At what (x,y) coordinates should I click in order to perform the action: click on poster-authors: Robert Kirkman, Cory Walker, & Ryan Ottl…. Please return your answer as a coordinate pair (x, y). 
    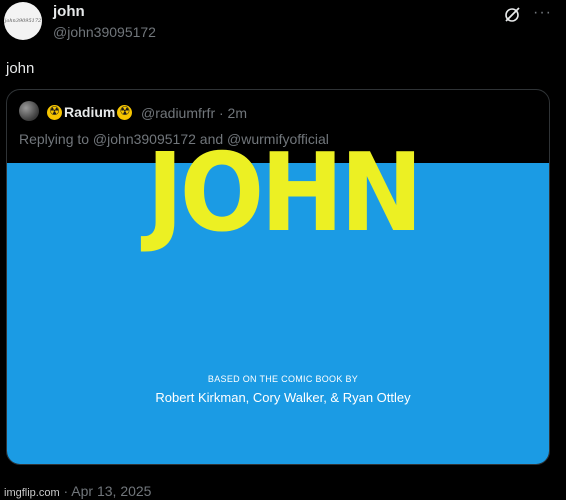
    Looking at the image, I should click on (283, 397).